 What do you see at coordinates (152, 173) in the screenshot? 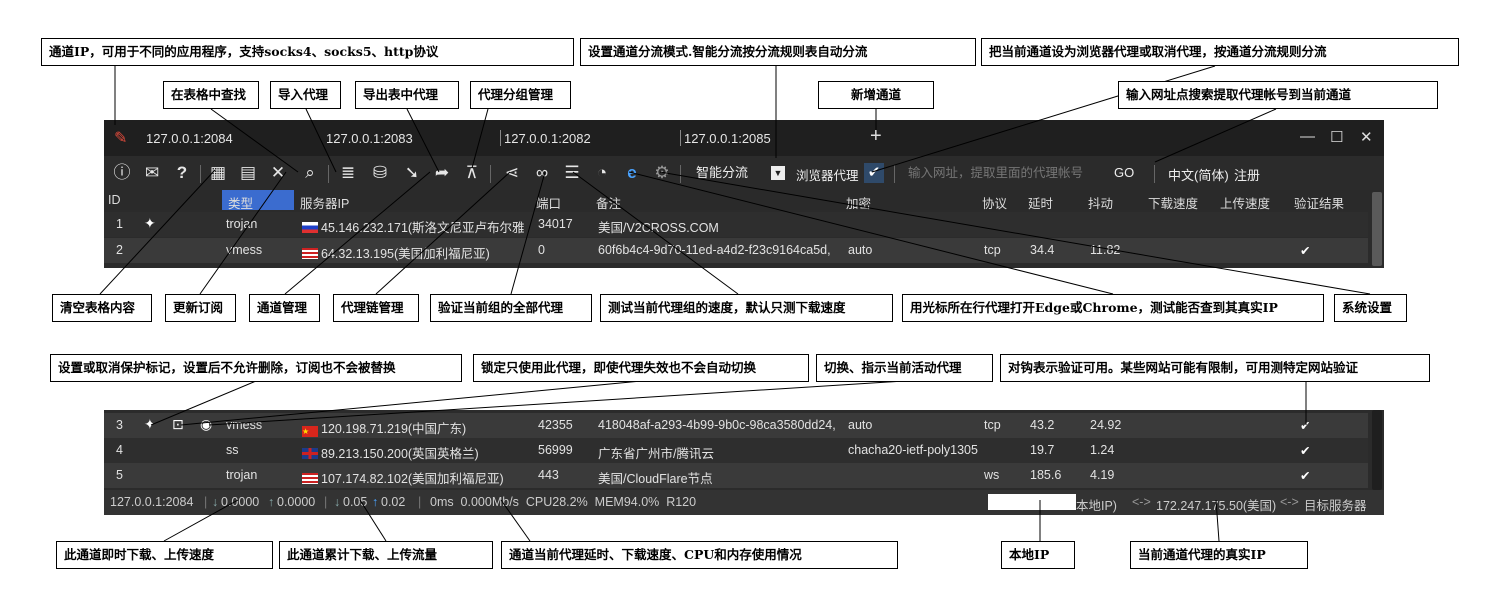
I see `mail-icon: ✉` at bounding box center [152, 173].